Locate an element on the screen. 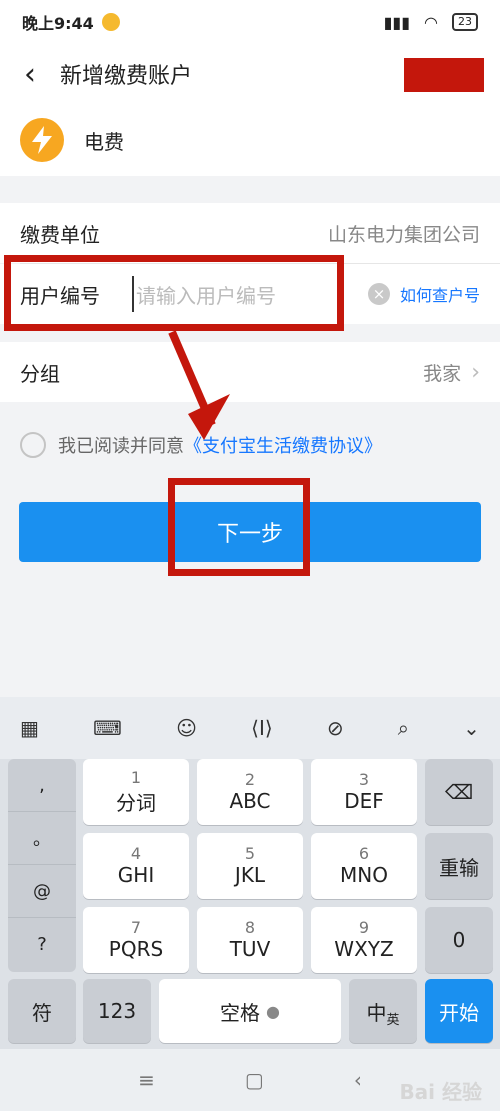 This screenshot has height=1111, width=500. chevron-down-icon: ⌄ is located at coordinates (471, 728).